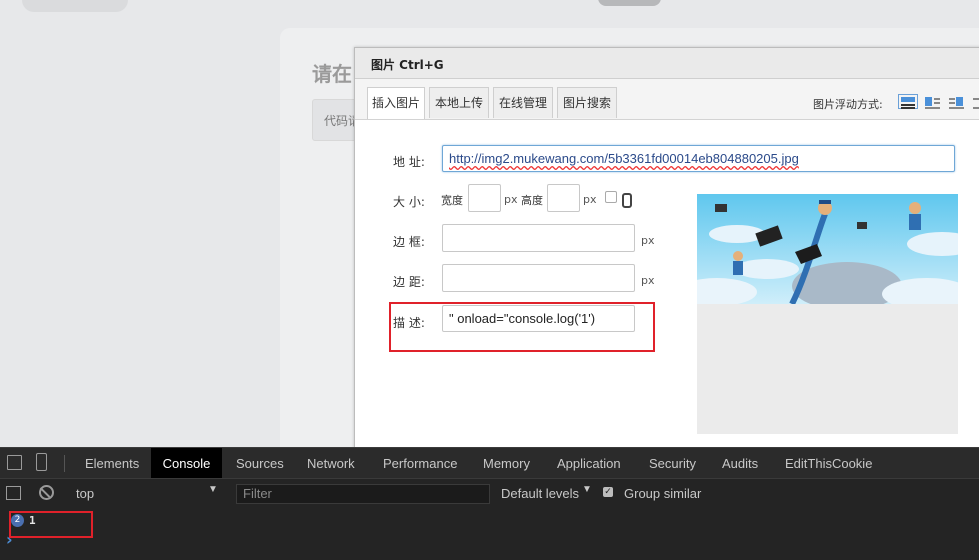  I want to click on margin-label: 边 距:, so click(409, 282).